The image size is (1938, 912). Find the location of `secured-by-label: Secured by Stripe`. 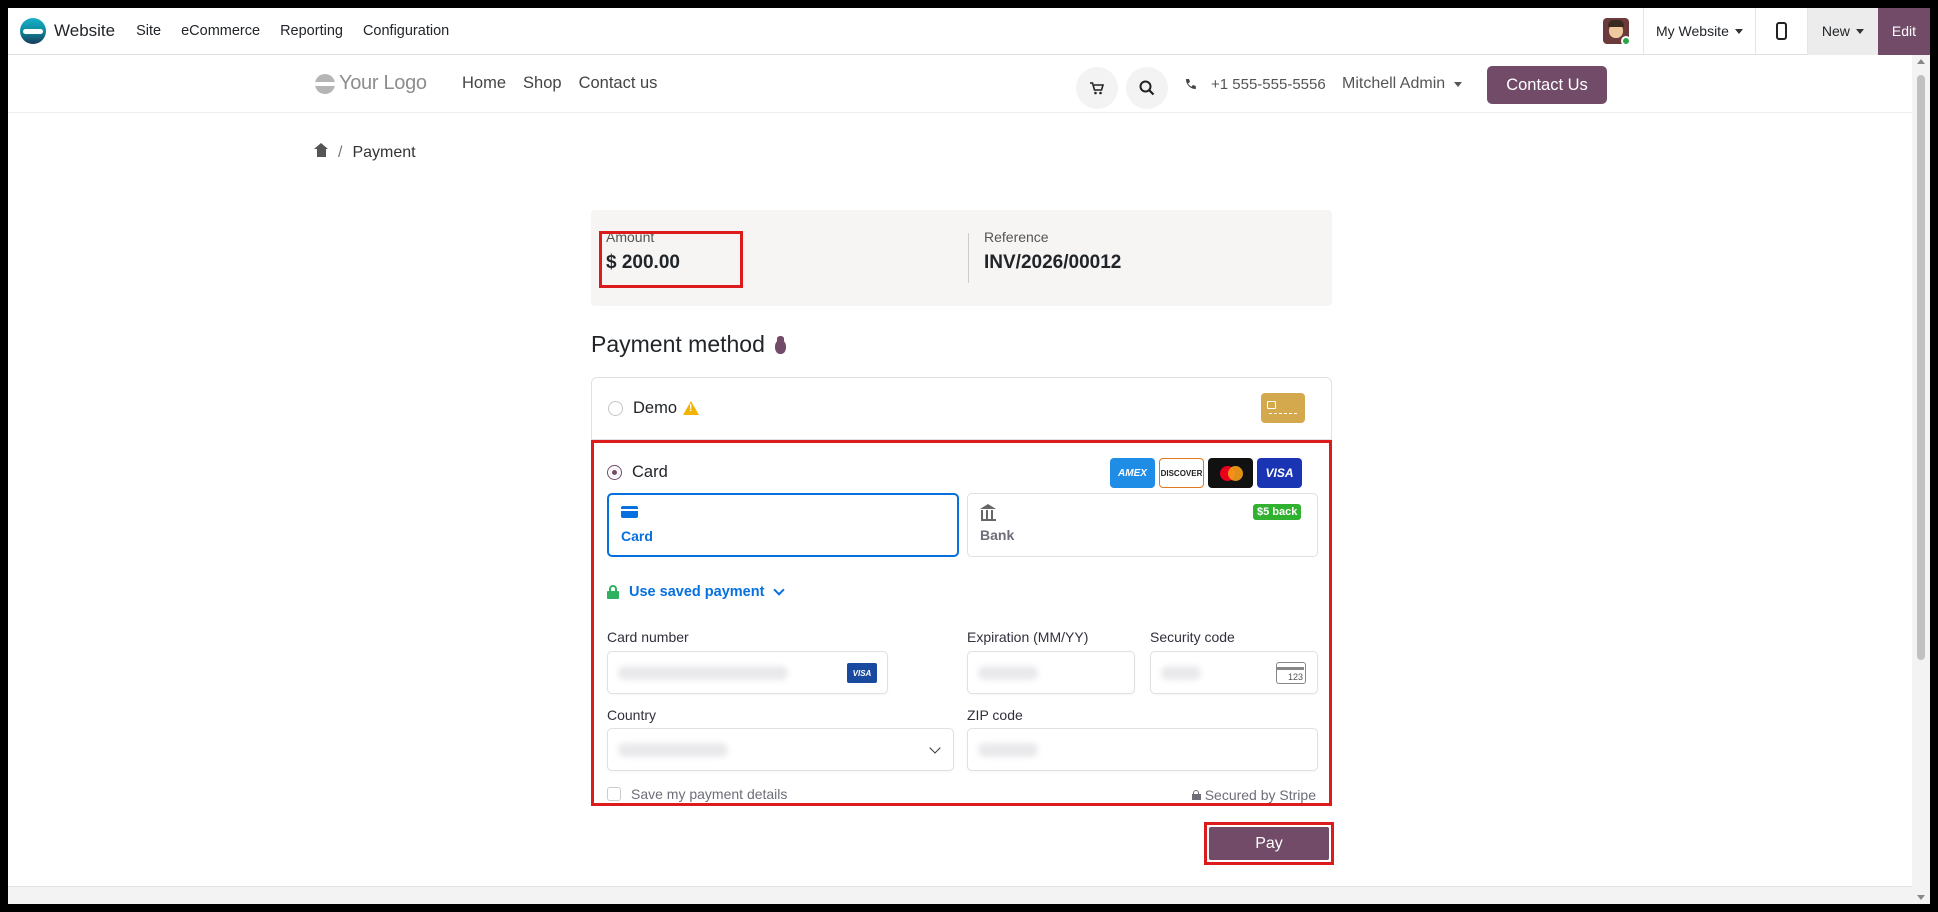

secured-by-label: Secured by Stripe is located at coordinates (1260, 795).